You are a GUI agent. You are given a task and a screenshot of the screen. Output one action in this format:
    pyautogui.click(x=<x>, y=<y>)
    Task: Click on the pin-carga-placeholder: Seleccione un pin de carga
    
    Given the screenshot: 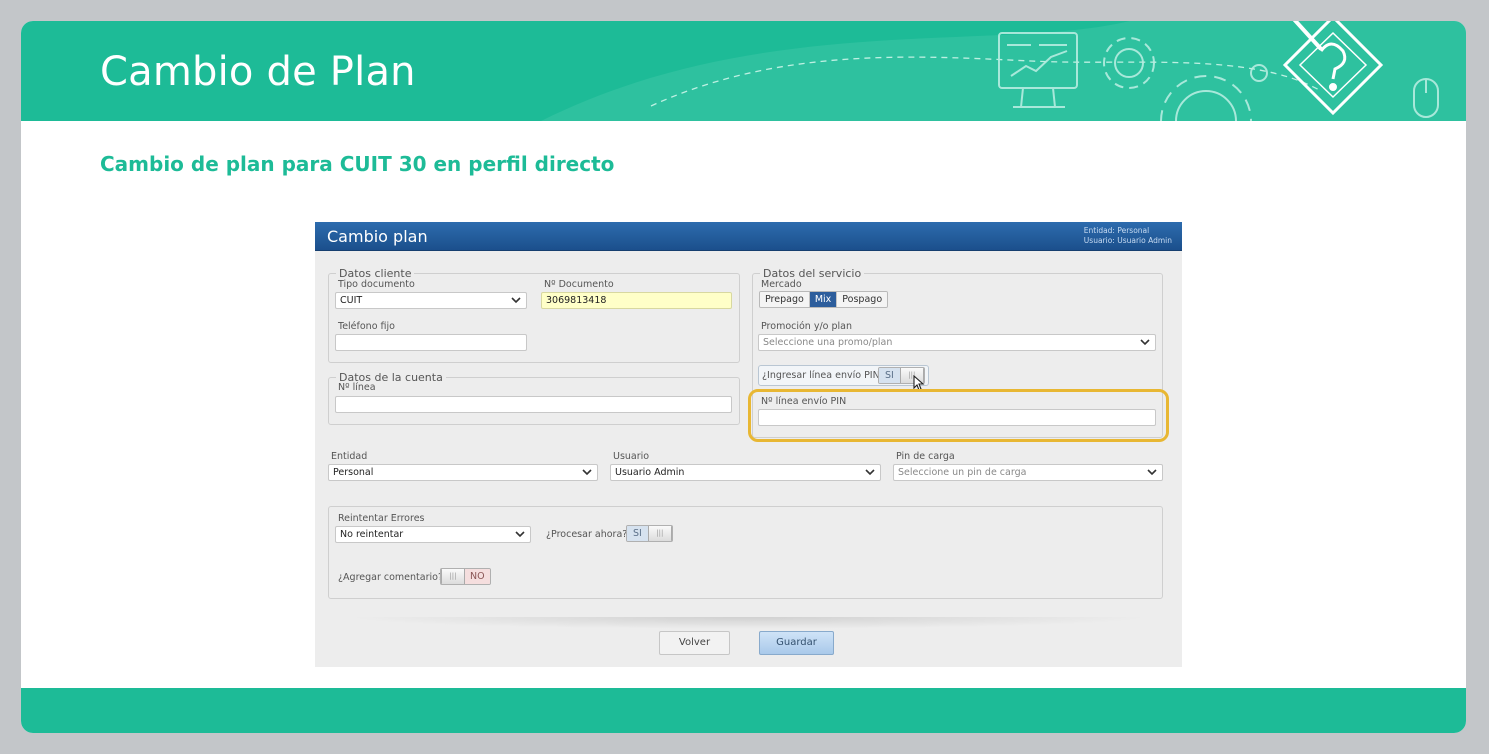 What is the action you would take?
    pyautogui.click(x=962, y=472)
    